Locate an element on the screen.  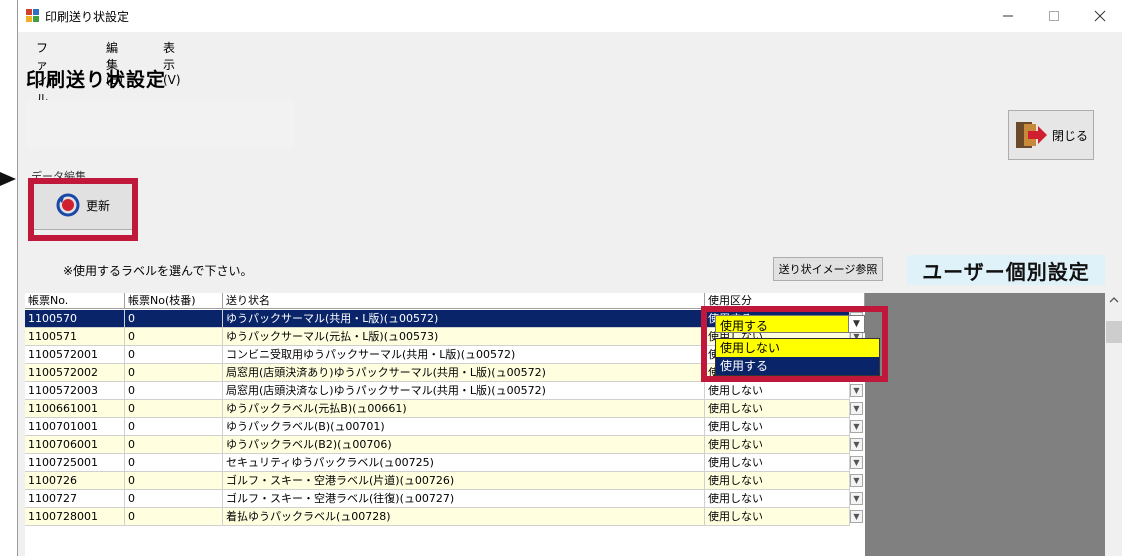
minimize-button is located at coordinates (1008, 16).